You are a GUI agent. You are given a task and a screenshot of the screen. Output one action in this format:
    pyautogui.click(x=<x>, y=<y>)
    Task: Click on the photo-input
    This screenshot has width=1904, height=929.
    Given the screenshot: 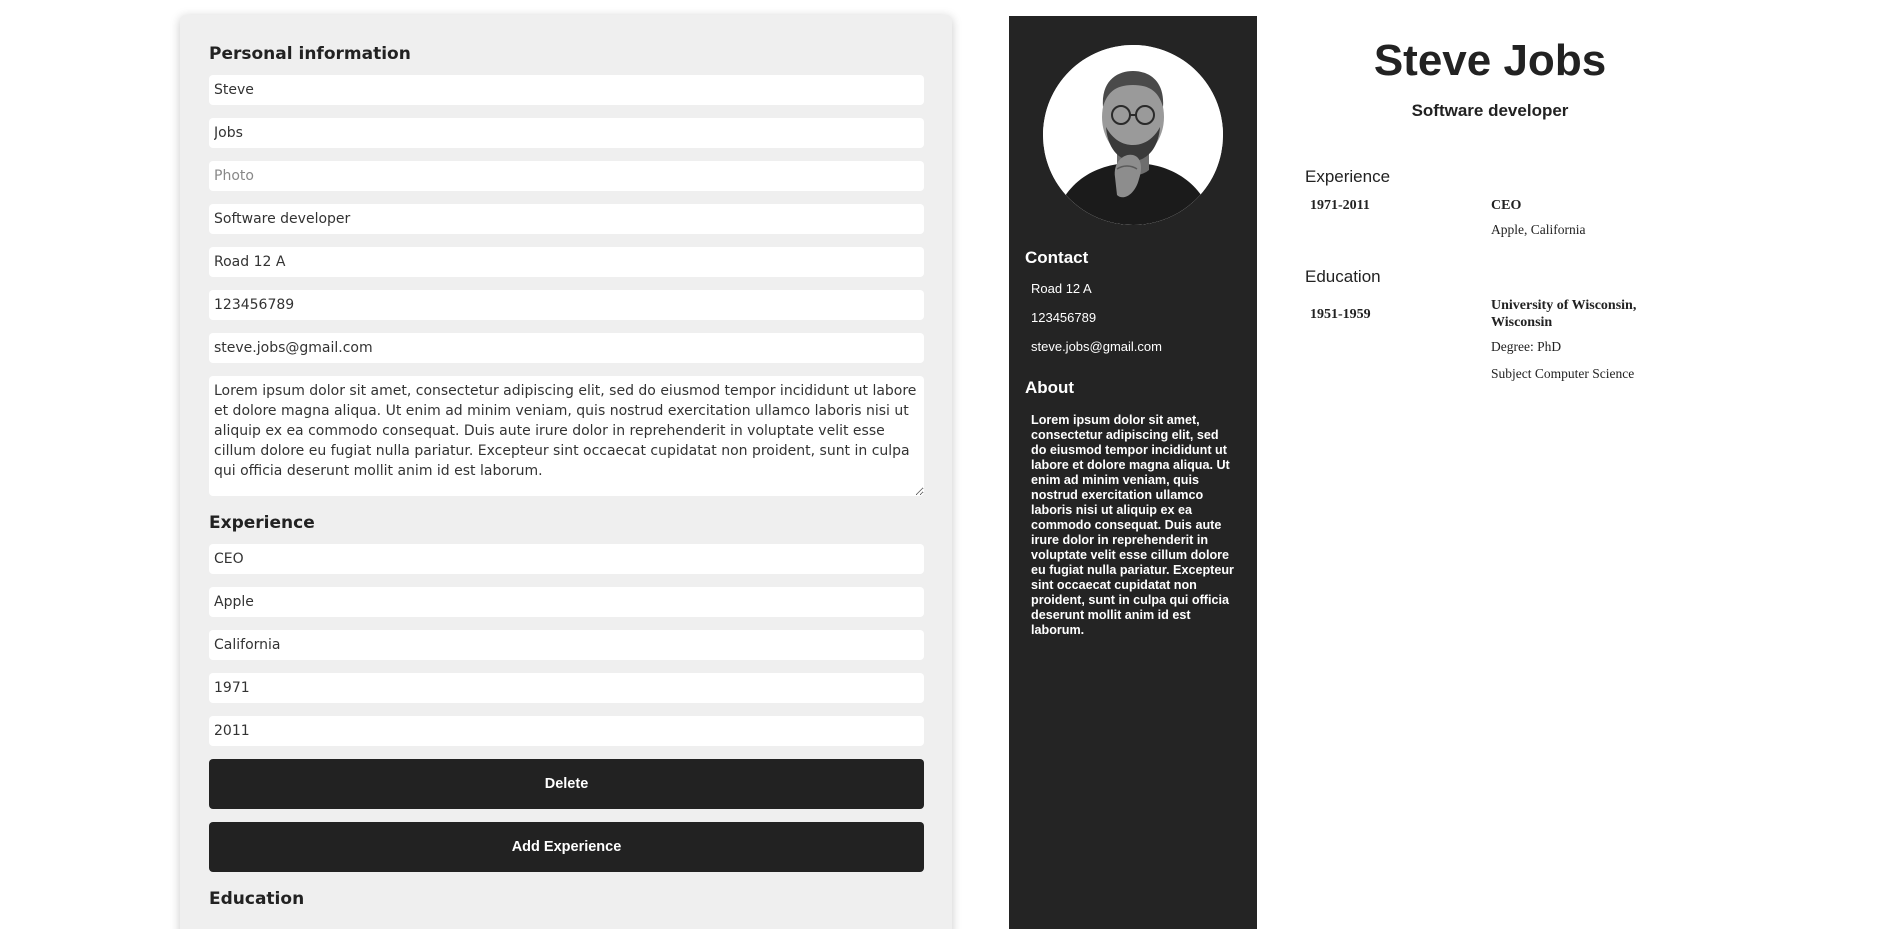 What is the action you would take?
    pyautogui.click(x=566, y=176)
    